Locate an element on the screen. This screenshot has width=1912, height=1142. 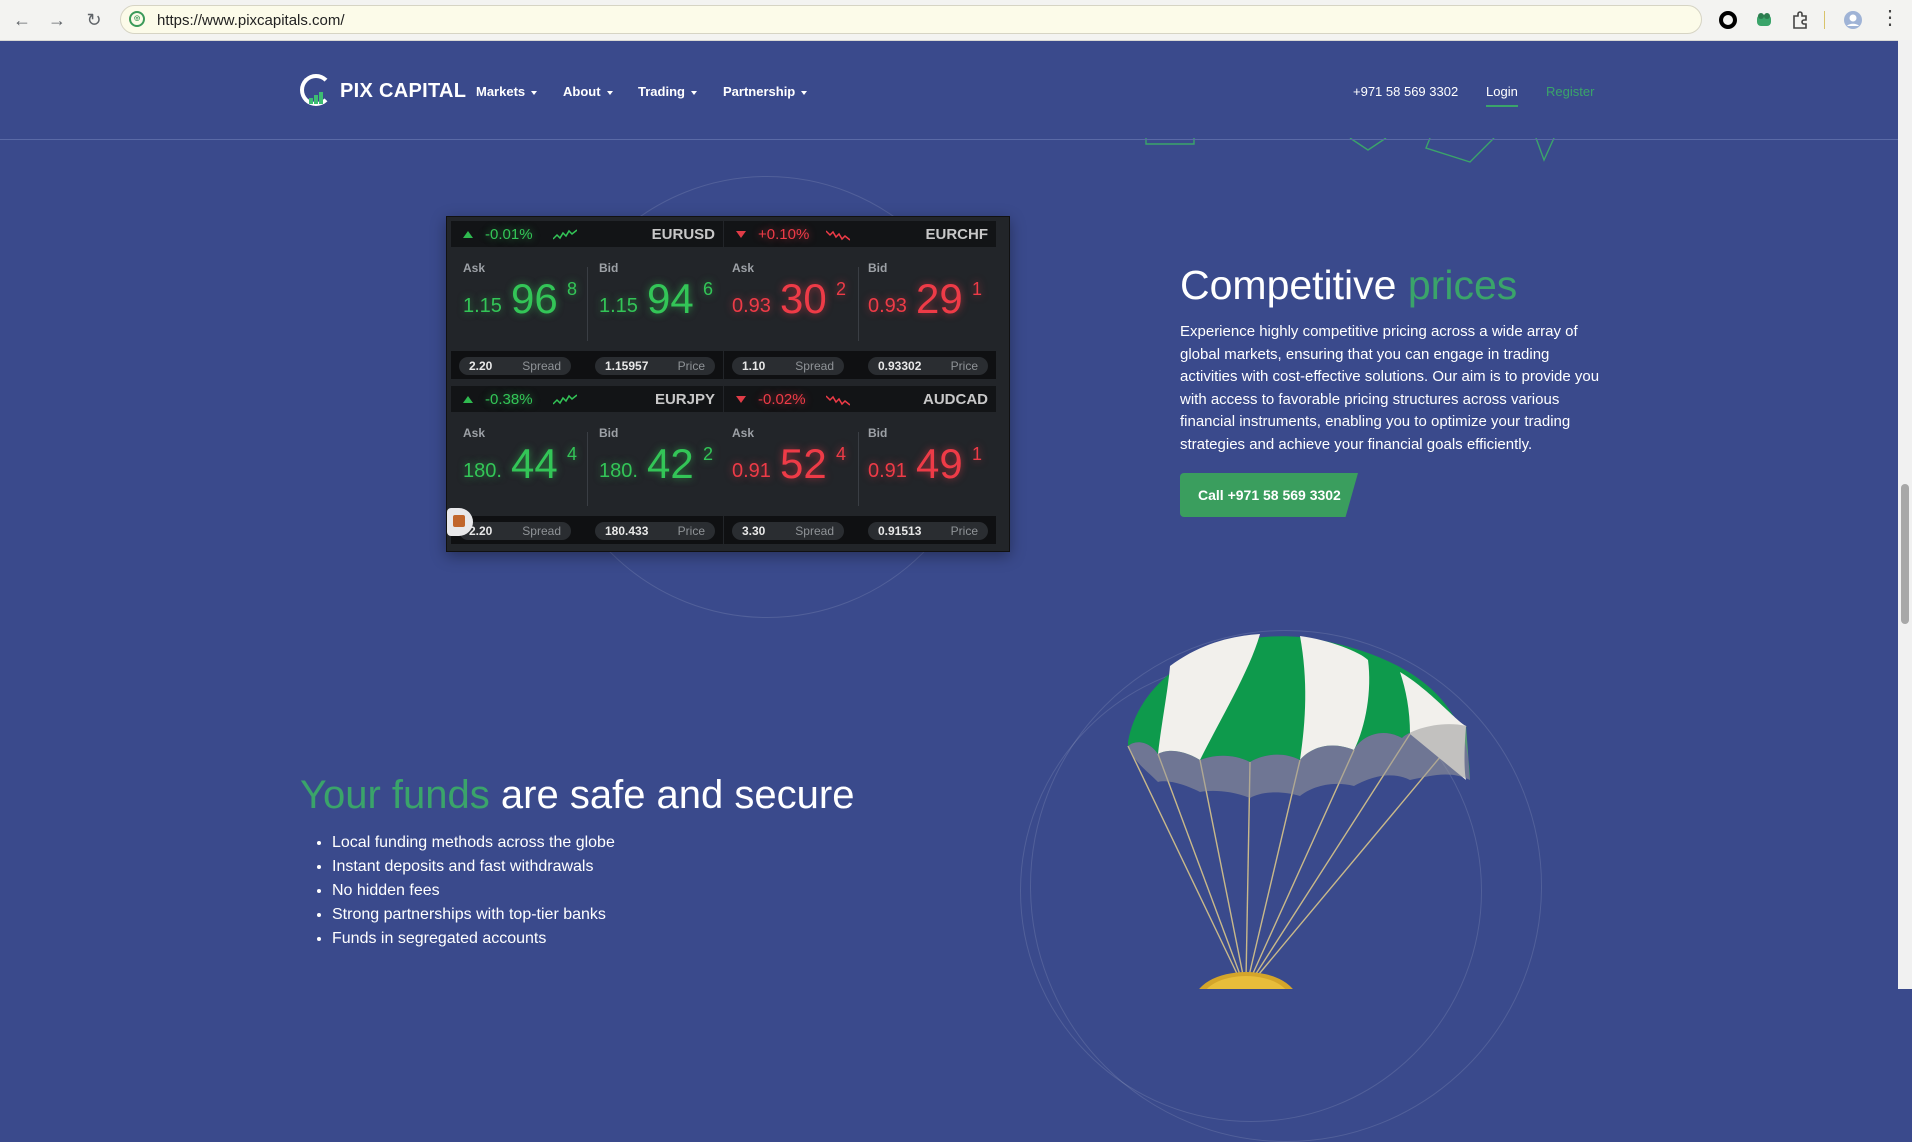
nav-trading: Trading is located at coordinates (667, 91).